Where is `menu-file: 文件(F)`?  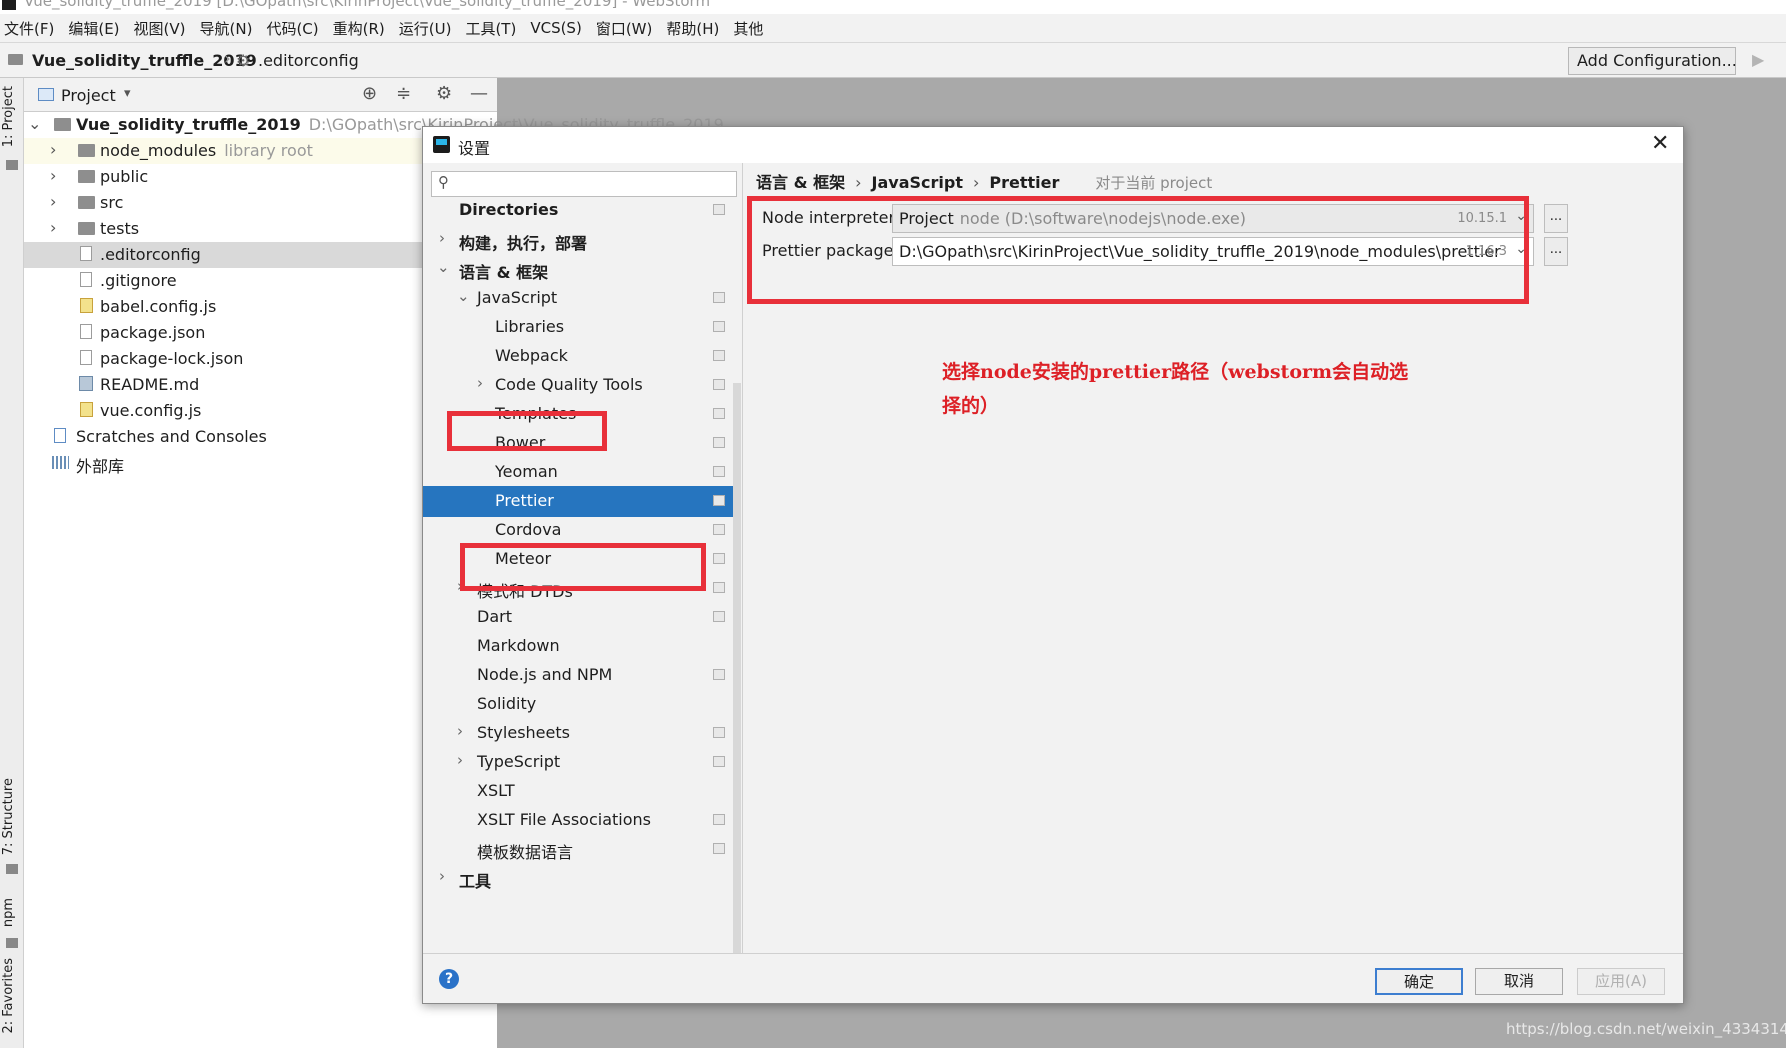 menu-file: 文件(F) is located at coordinates (29, 28).